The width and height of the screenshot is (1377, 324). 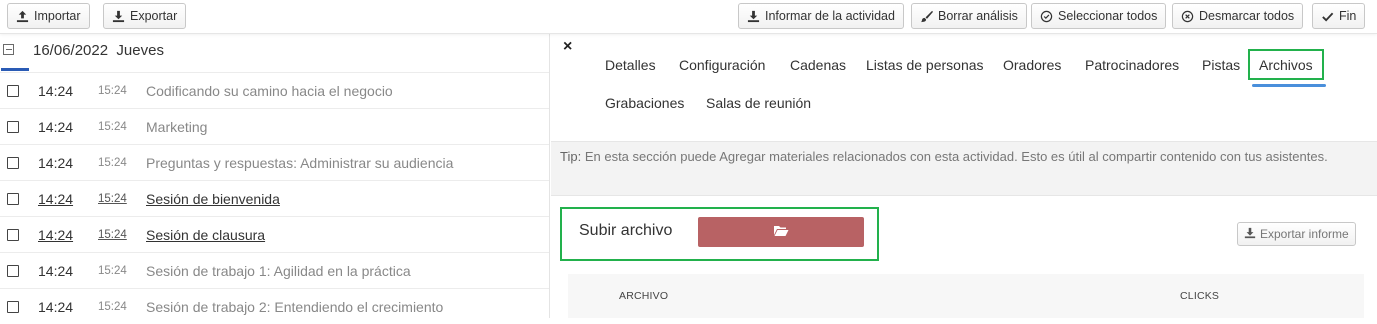 I want to click on event-row: 14:24 15:24 Sesión de clausura, so click(x=274, y=234).